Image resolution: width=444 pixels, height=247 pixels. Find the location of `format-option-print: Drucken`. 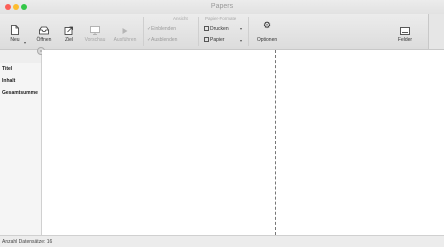

format-option-print: Drucken is located at coordinates (216, 29).